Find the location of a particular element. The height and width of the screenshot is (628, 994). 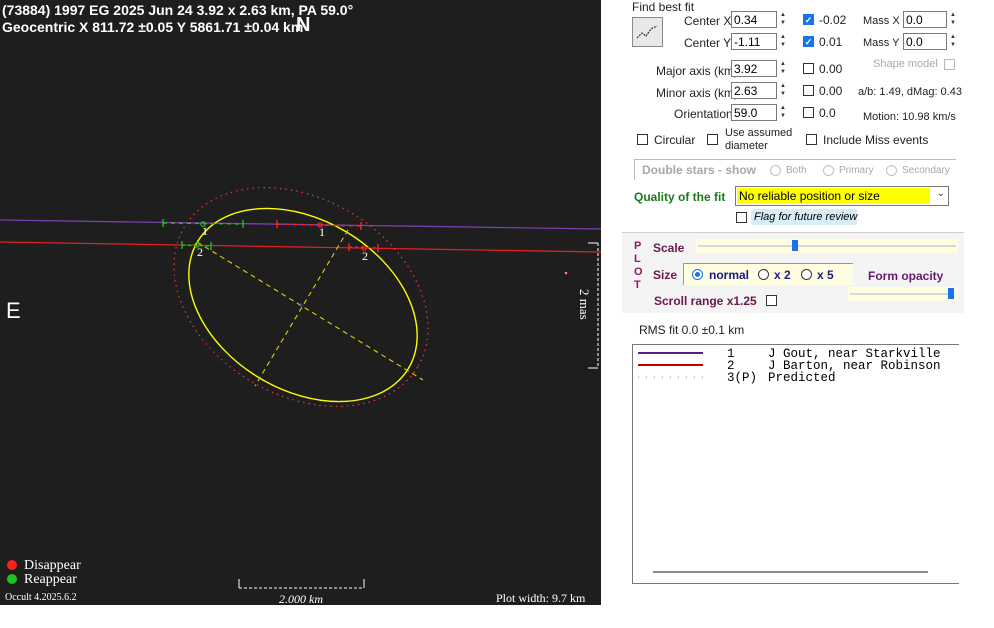

north-label: N is located at coordinates (303, 25).